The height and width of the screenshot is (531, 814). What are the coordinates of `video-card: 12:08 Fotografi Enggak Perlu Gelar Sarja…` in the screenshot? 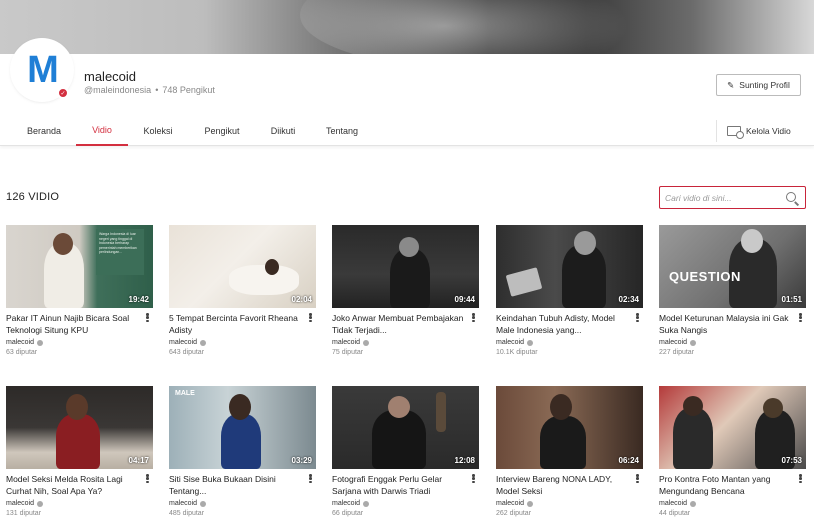 It's located at (405, 451).